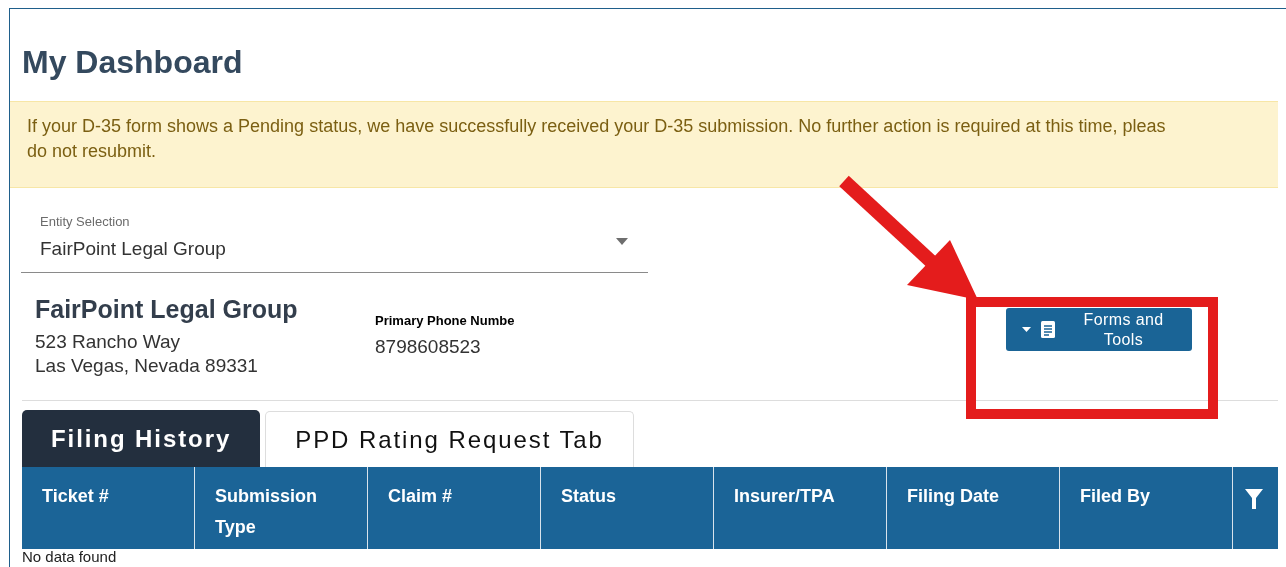 This screenshot has height=567, width=1286. Describe the element at coordinates (1115, 496) in the screenshot. I see `column-header: Filed By` at that location.